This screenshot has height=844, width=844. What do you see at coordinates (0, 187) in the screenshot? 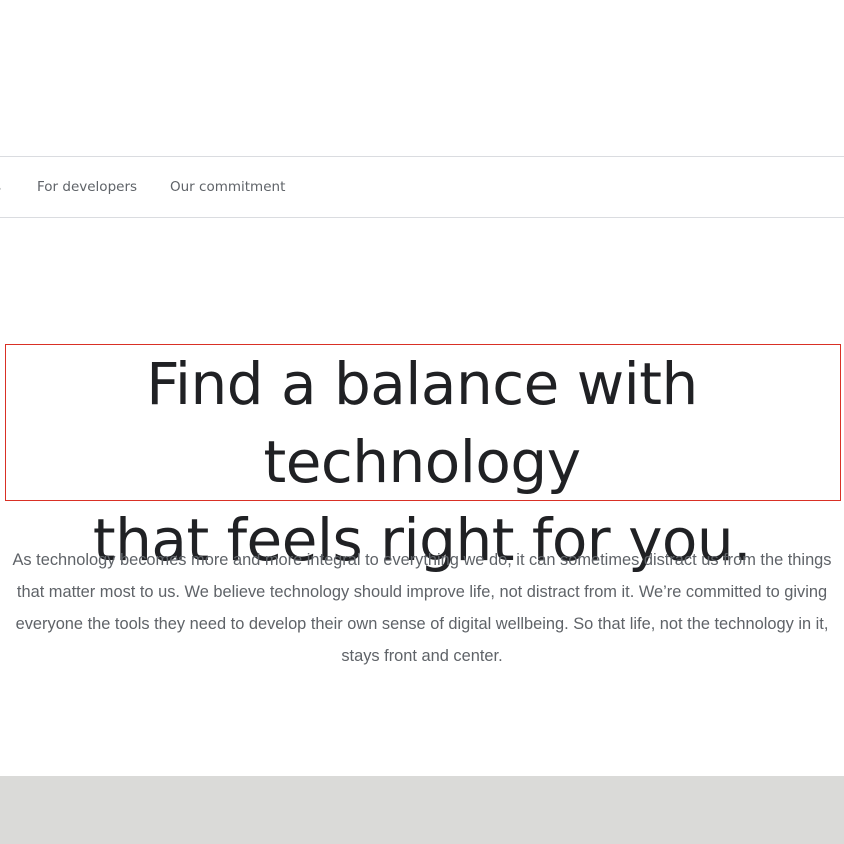
I see `nav-item-partial: s` at bounding box center [0, 187].